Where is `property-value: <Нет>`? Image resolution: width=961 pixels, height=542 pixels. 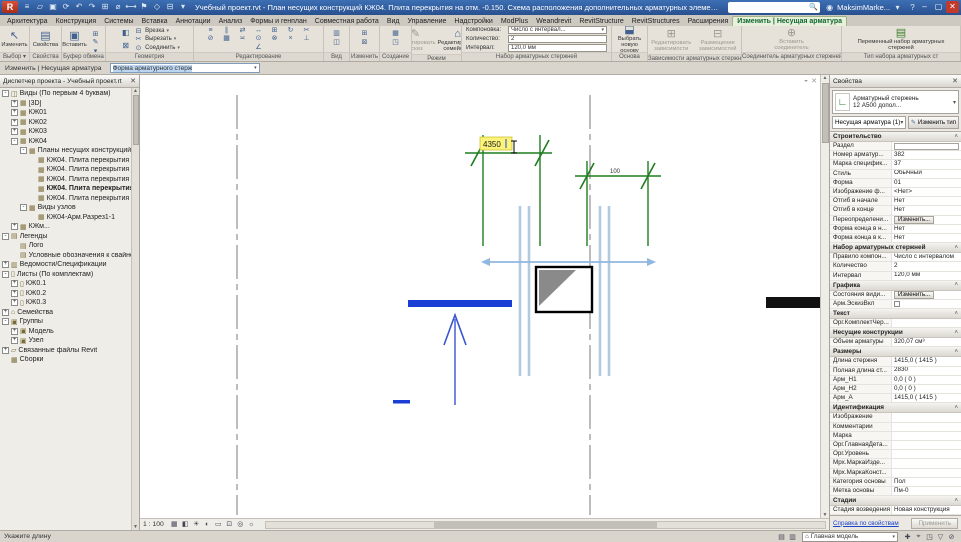 property-value: <Нет> is located at coordinates (926, 192).